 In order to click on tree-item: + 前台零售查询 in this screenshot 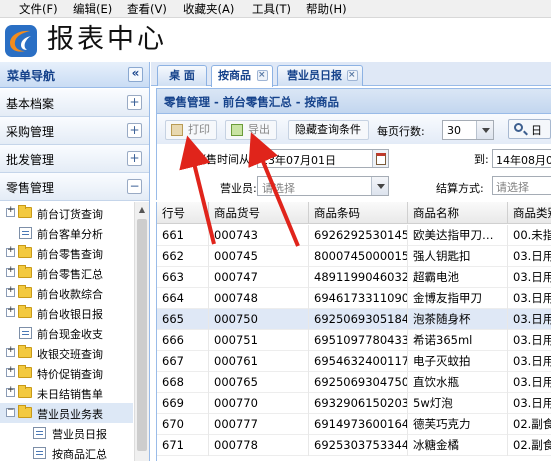, I will do `click(66, 253)`.